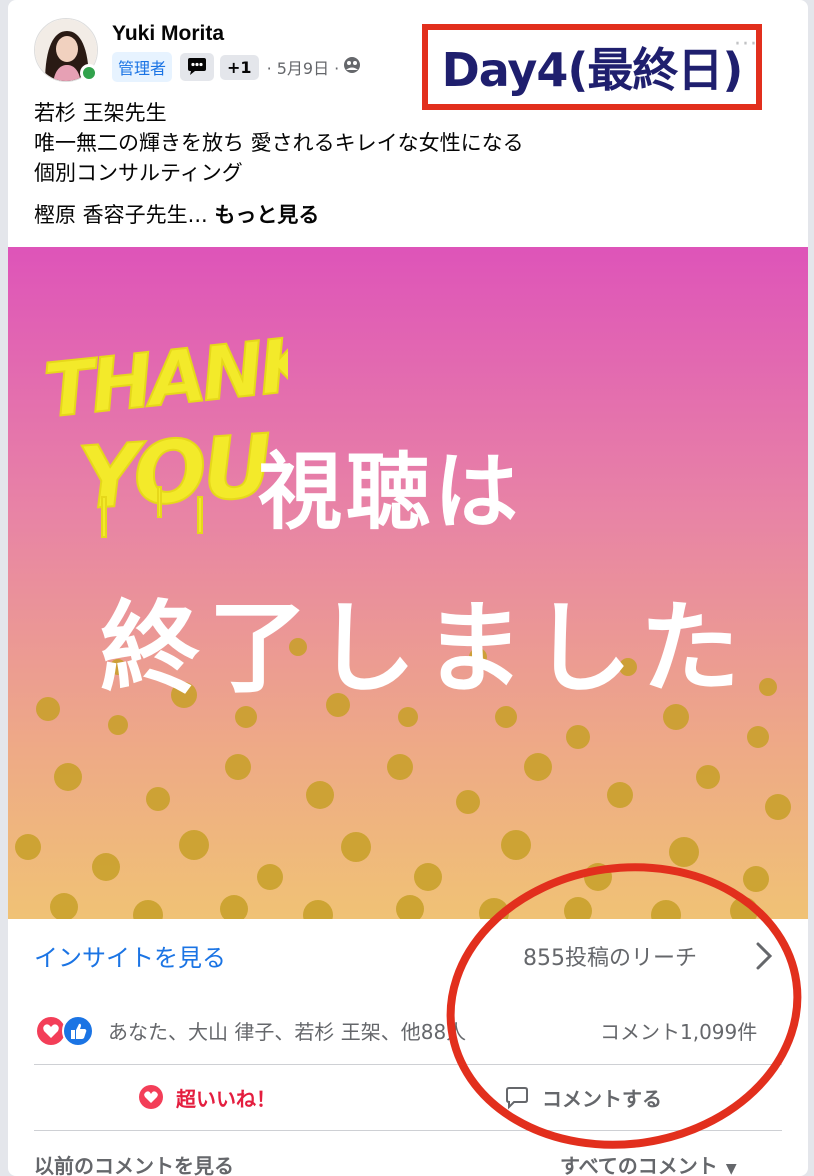  What do you see at coordinates (66, 1031) in the screenshot?
I see `reaction-icons` at bounding box center [66, 1031].